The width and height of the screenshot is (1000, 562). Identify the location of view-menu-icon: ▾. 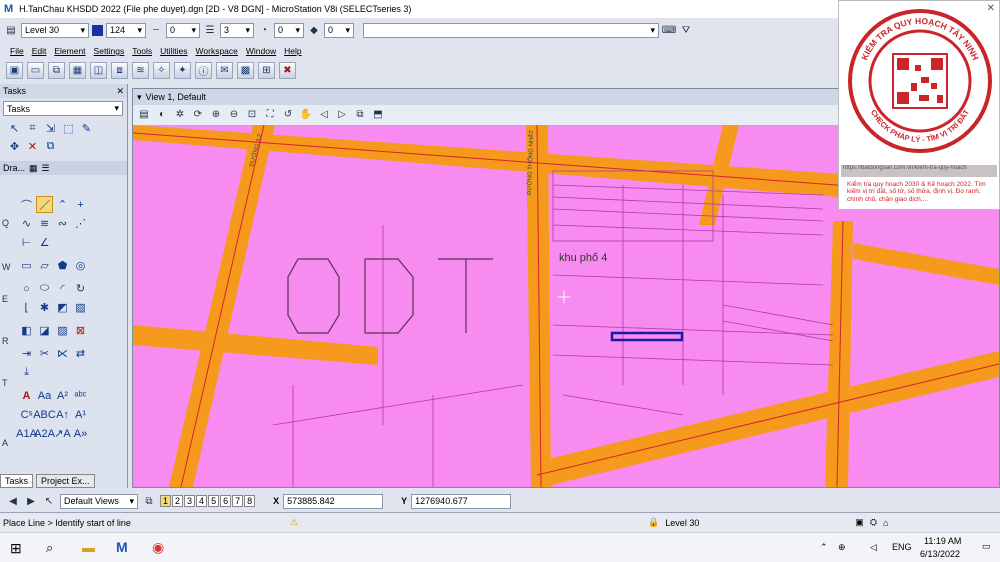
(139, 97).